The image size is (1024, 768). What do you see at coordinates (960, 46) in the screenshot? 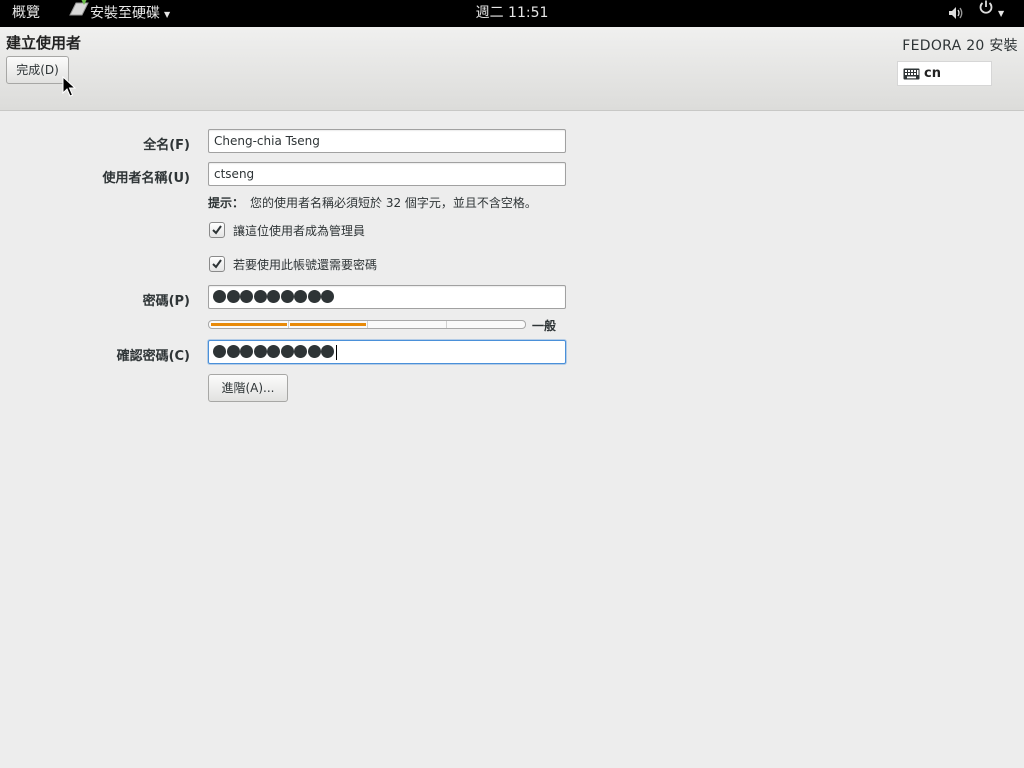
I see `product-title: FEDORA 20 安裝` at bounding box center [960, 46].